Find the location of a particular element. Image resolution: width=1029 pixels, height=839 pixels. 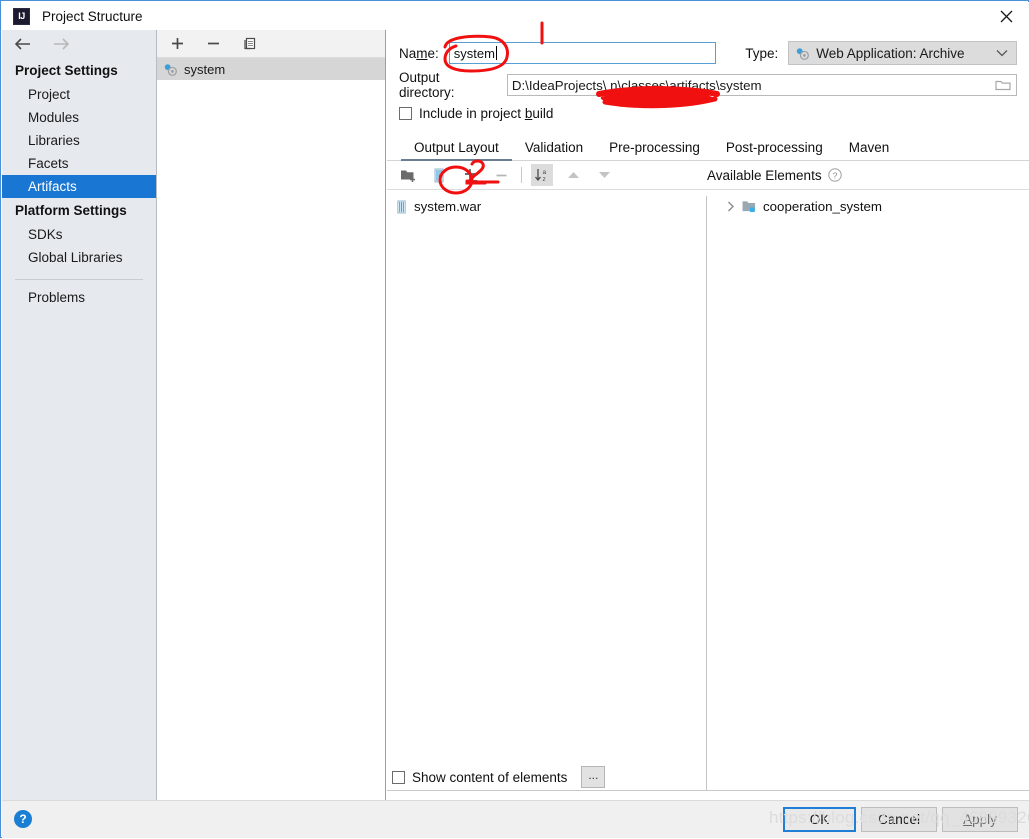

artifact-list-item-system: system is located at coordinates (271, 69).